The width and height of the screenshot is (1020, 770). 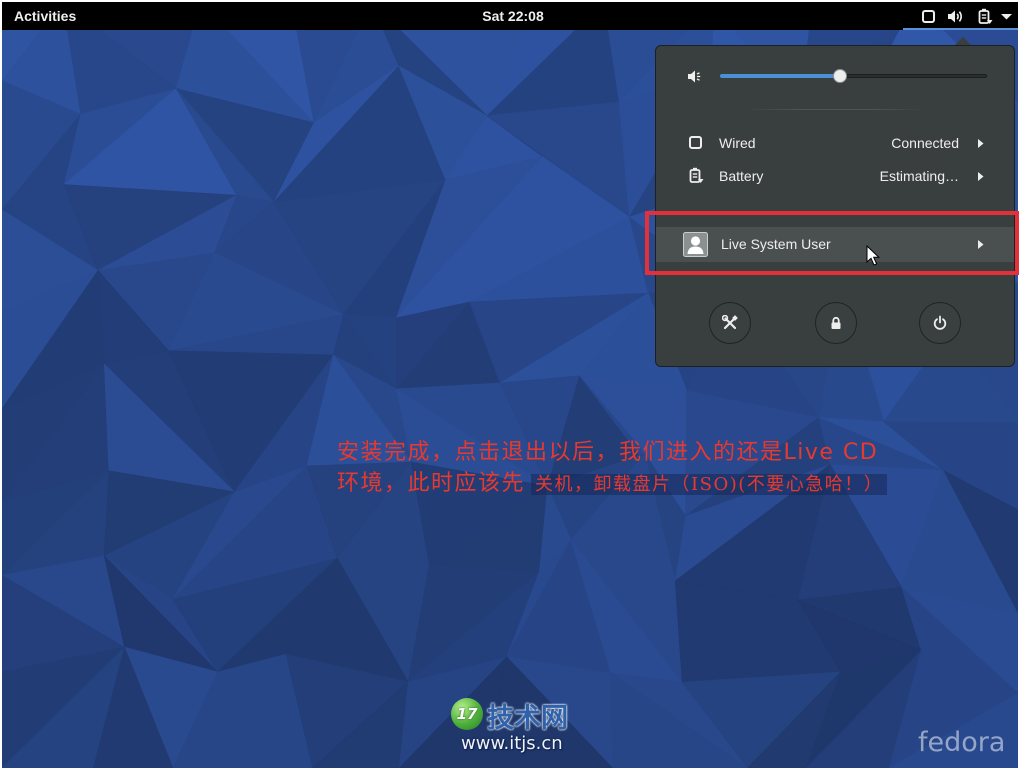 What do you see at coordinates (1006, 17) in the screenshot?
I see `dropdown-arrow-icon` at bounding box center [1006, 17].